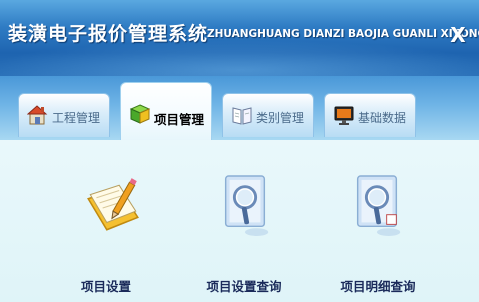 This screenshot has height=302, width=479. I want to click on item-detail-query-button: 项目明细查询, so click(378, 221).